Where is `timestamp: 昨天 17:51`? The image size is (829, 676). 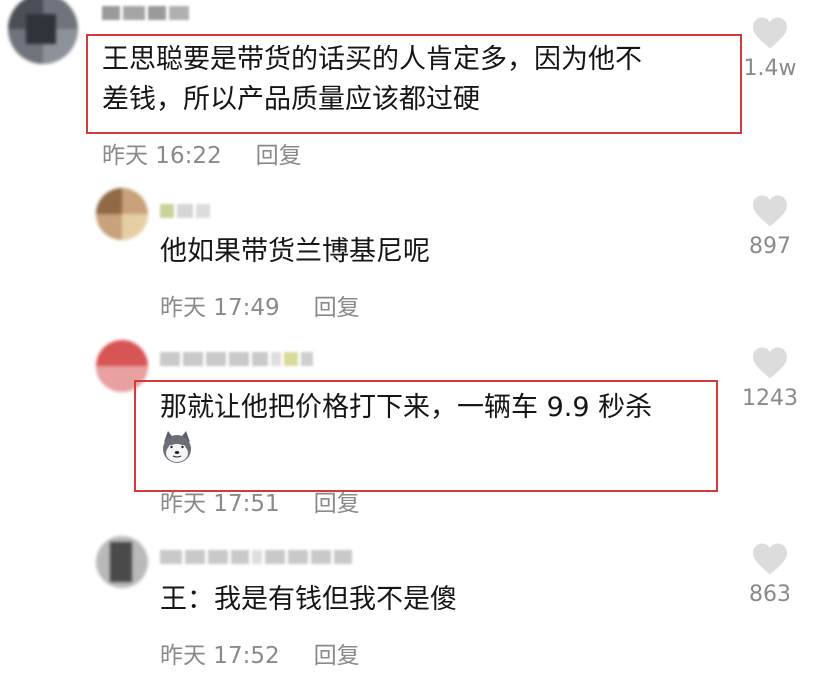
timestamp: 昨天 17:51 is located at coordinates (220, 504).